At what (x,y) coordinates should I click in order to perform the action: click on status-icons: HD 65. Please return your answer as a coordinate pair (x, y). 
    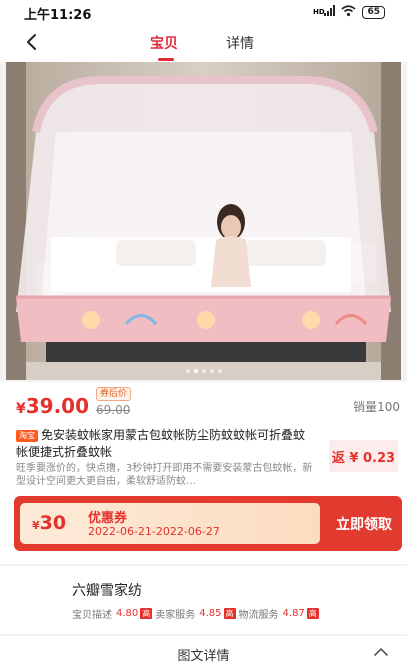
    Looking at the image, I should click on (349, 12).